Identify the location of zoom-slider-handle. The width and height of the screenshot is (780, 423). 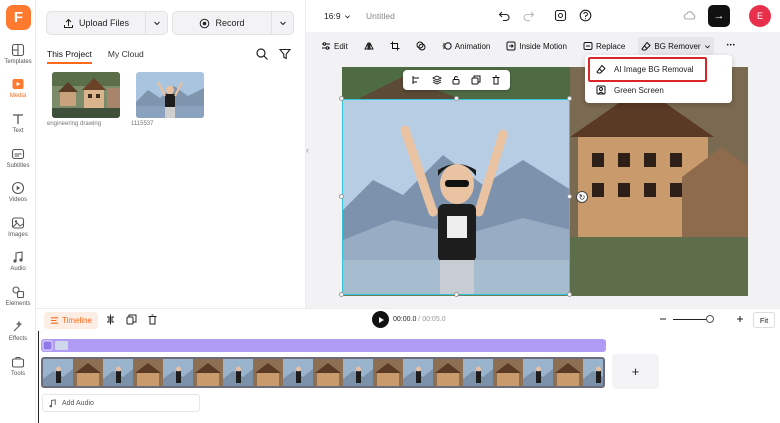
(710, 319).